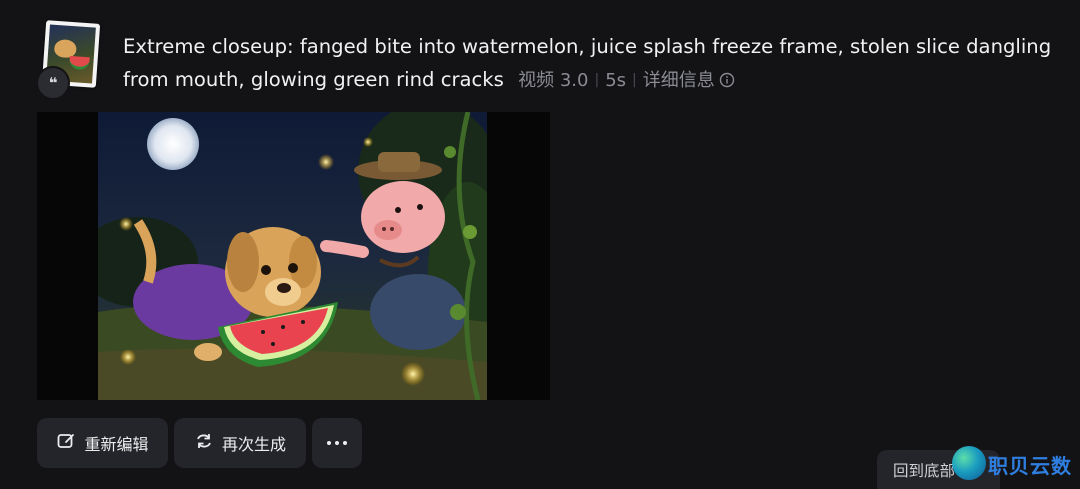  What do you see at coordinates (66, 443) in the screenshot?
I see `edit-icon` at bounding box center [66, 443].